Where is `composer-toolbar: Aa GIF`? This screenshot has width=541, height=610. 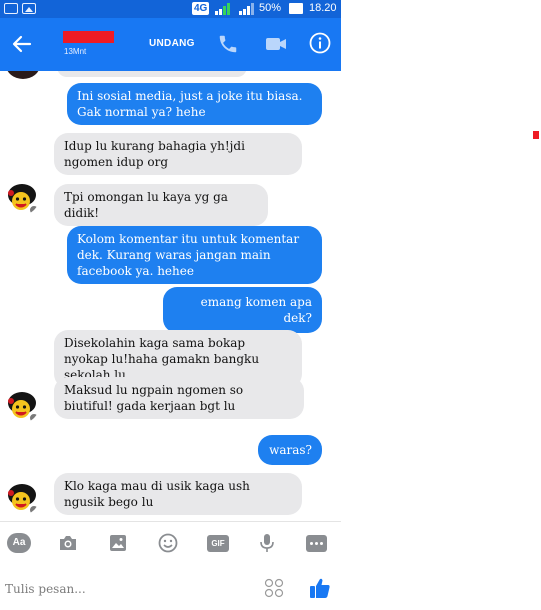 composer-toolbar: Aa GIF is located at coordinates (170, 543).